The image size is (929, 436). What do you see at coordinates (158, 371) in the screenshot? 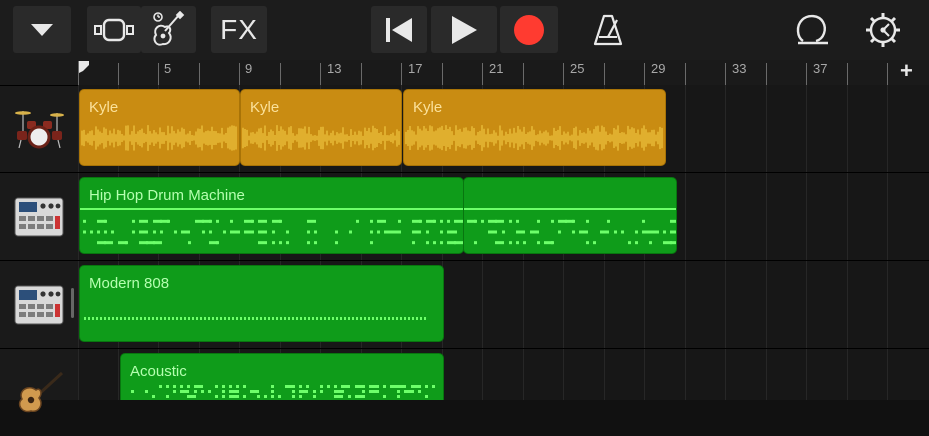
I see `region-label: Acoustic` at bounding box center [158, 371].